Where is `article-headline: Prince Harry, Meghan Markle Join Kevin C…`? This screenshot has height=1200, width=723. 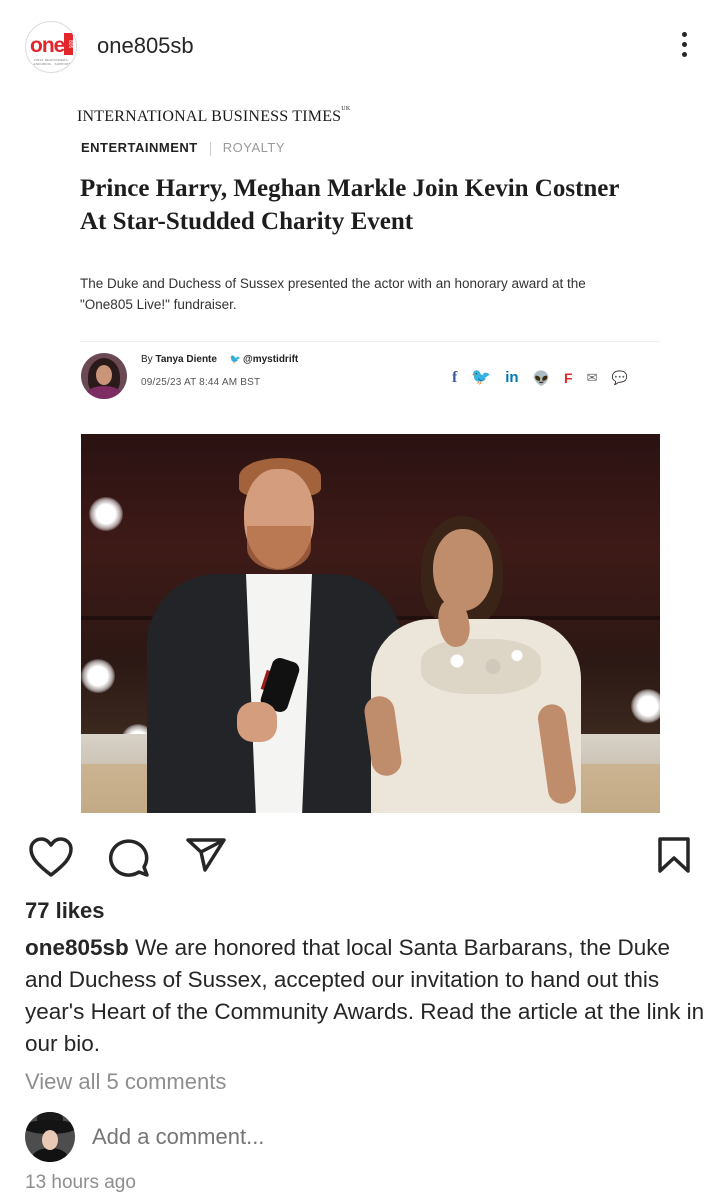 article-headline: Prince Harry, Meghan Markle Join Kevin C… is located at coordinates (350, 205).